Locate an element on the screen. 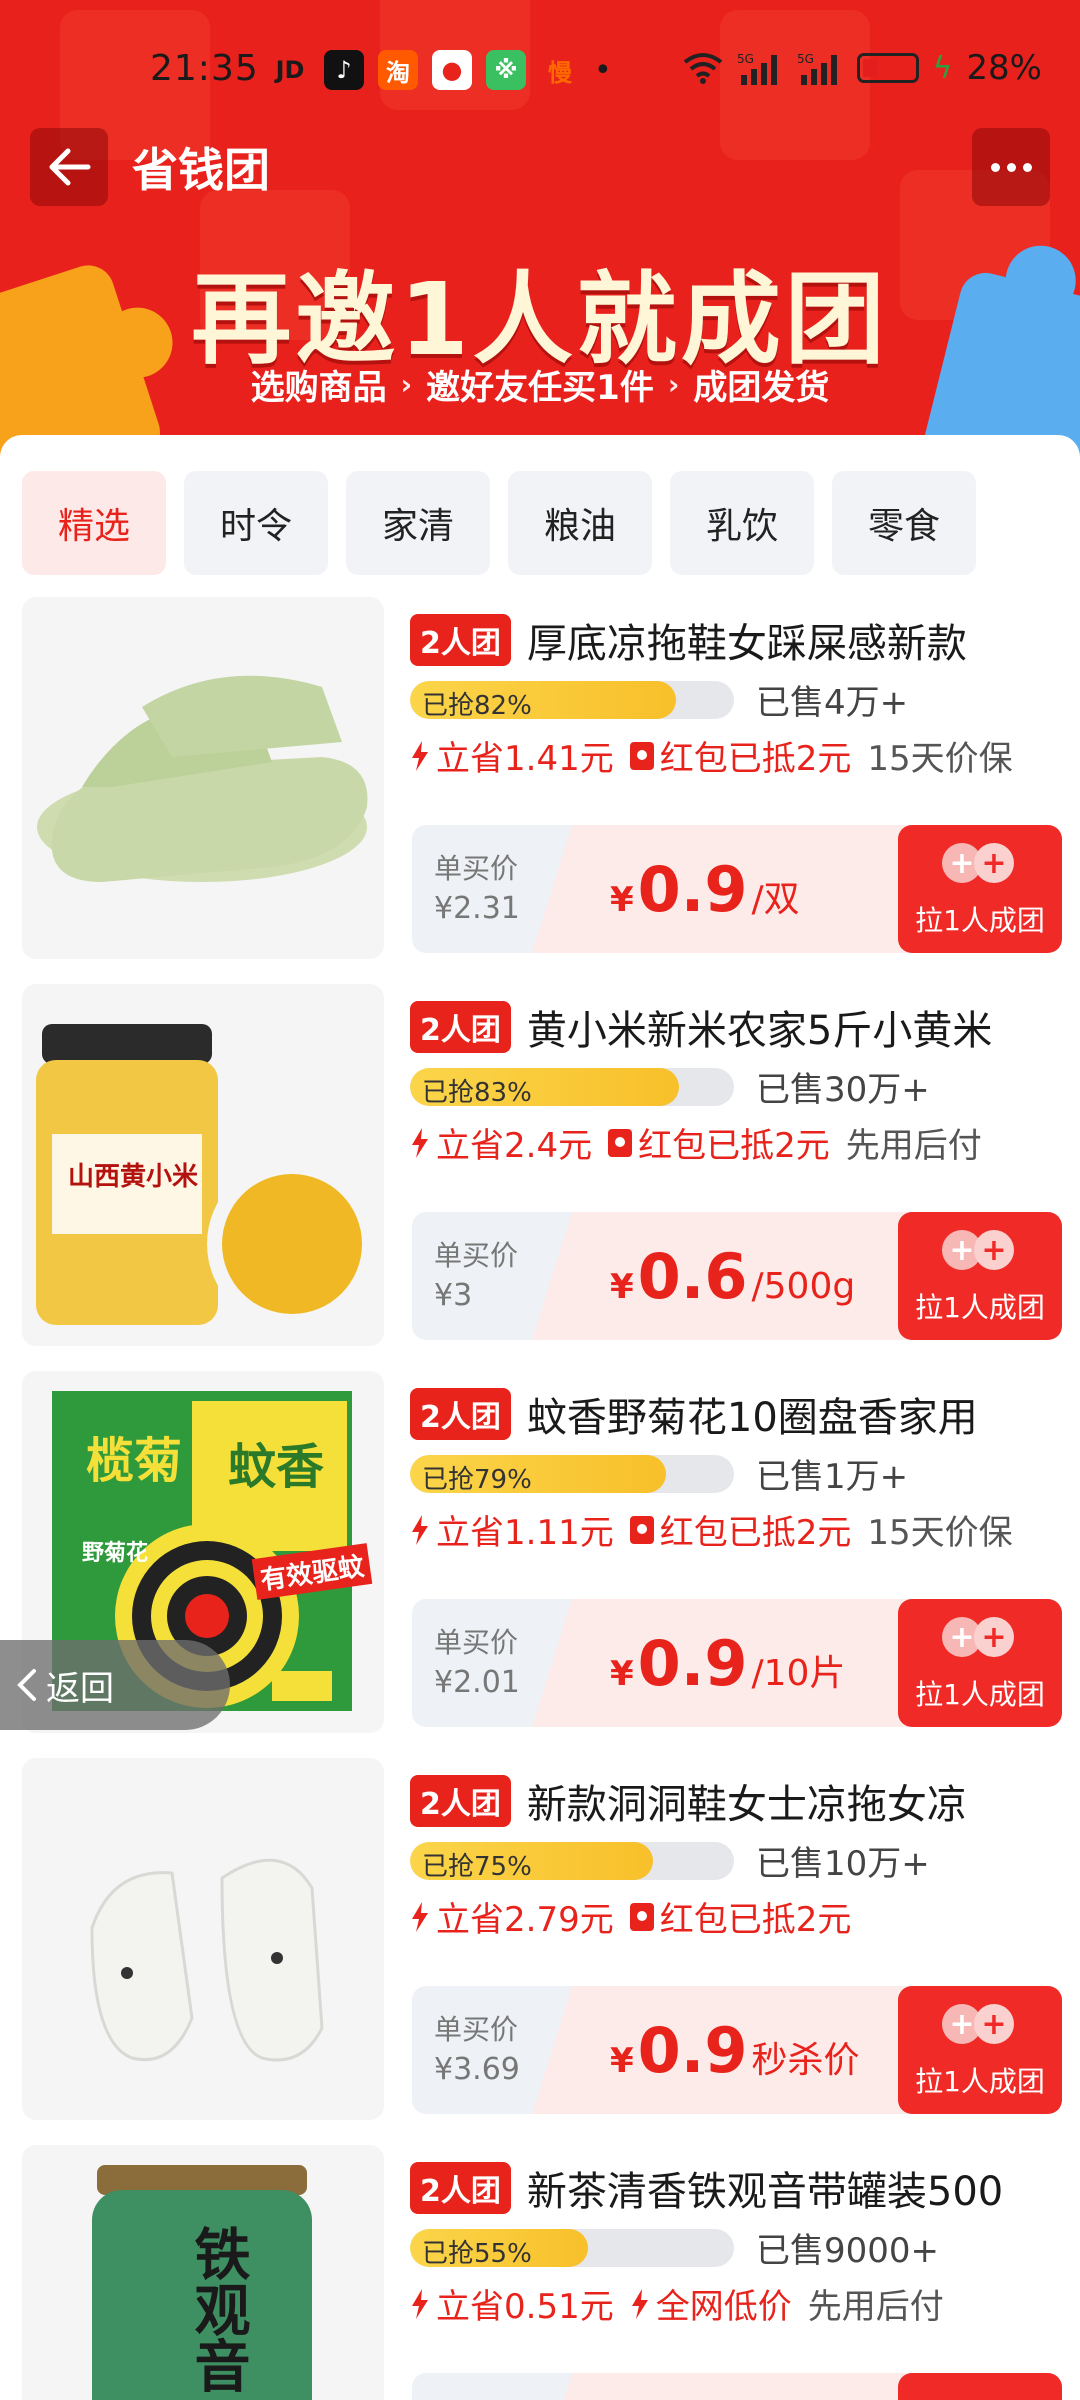 The height and width of the screenshot is (2400, 1080). more-button is located at coordinates (1011, 167).